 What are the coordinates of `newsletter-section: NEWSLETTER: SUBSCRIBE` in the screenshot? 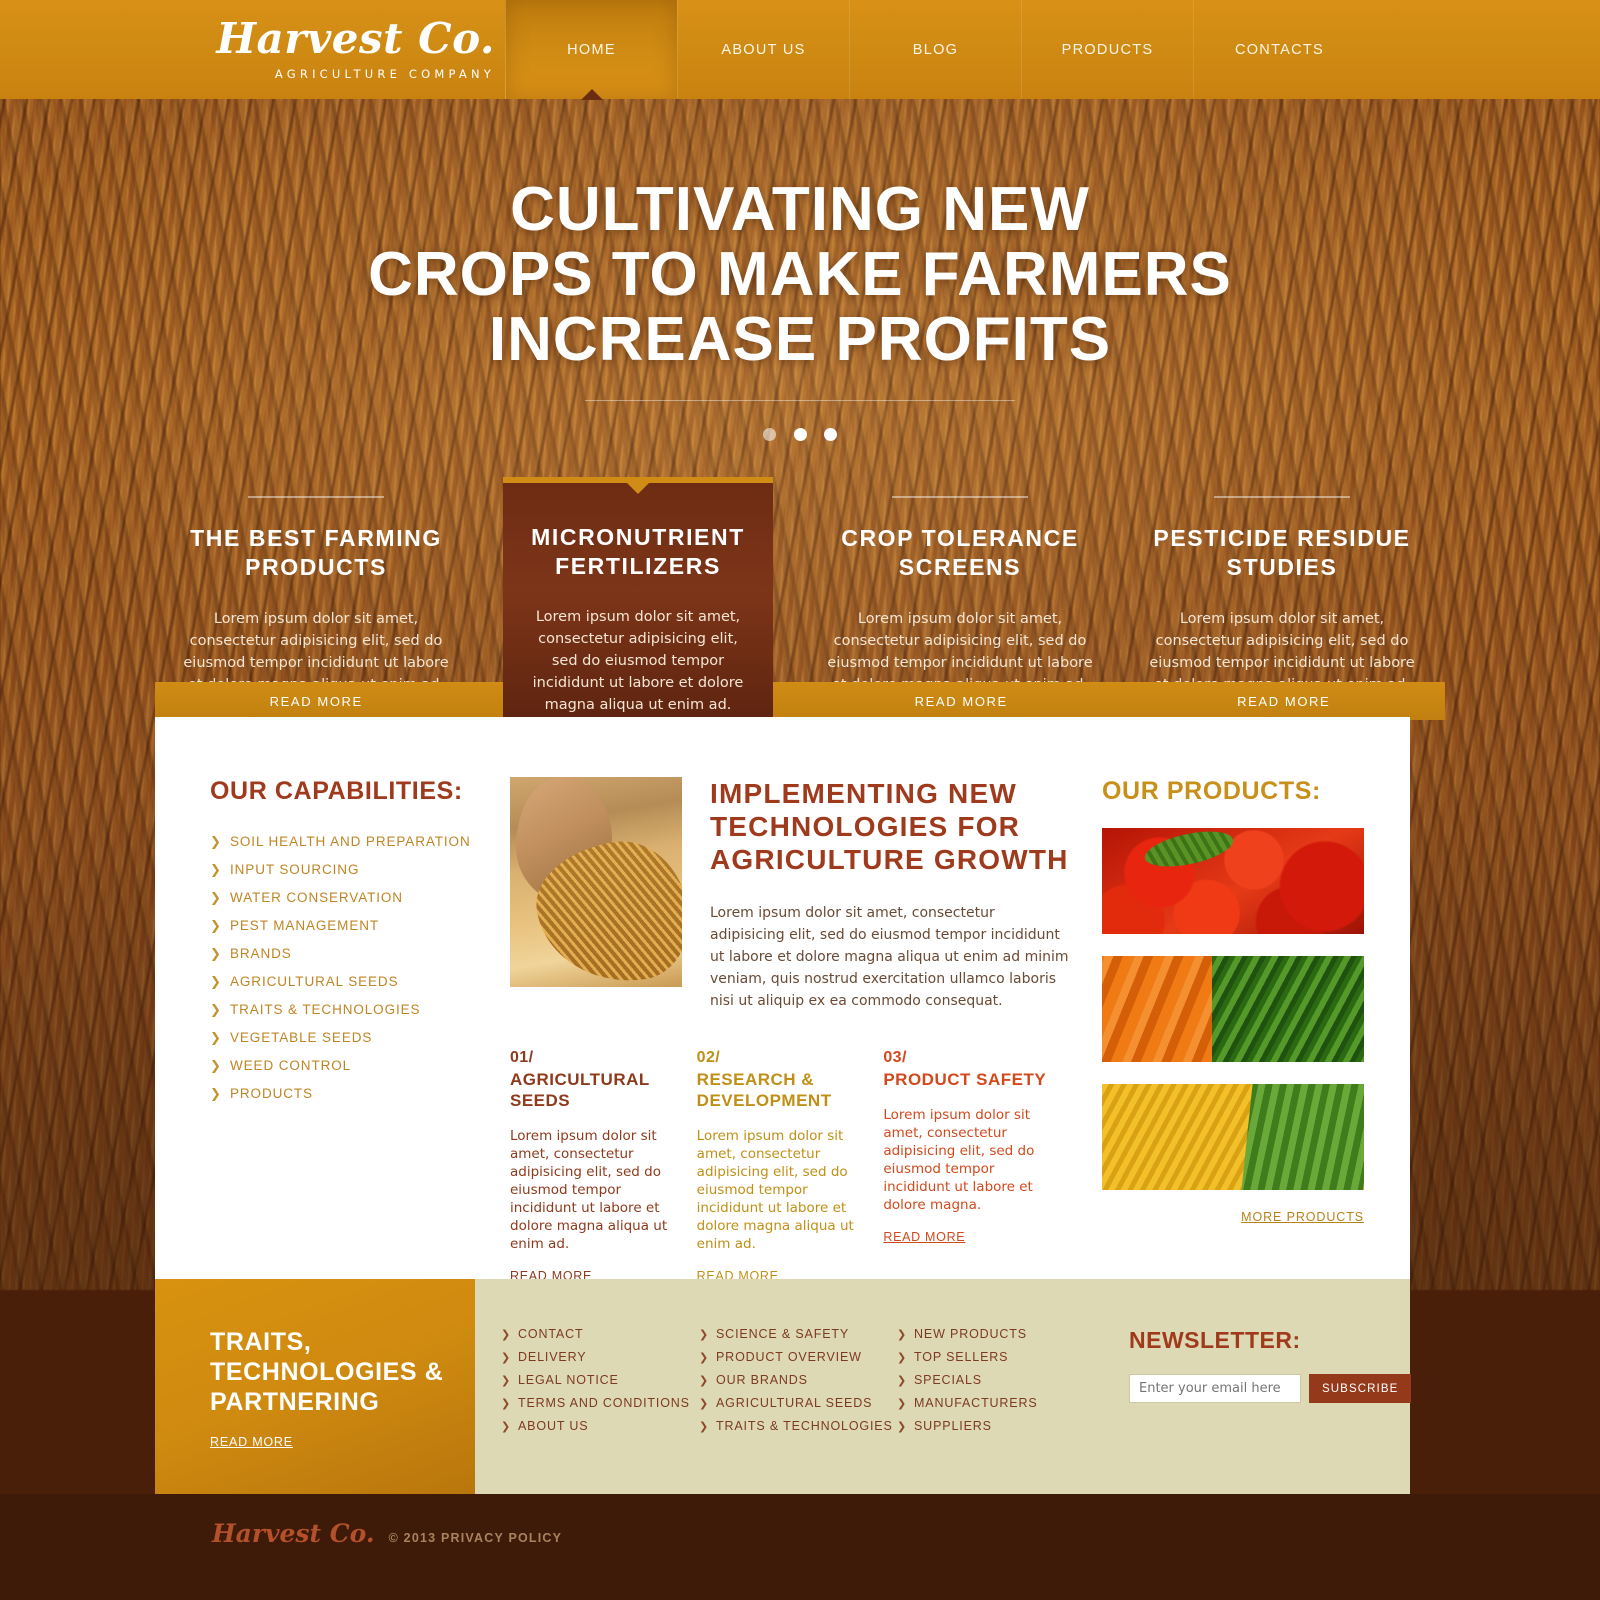 It's located at (1253, 1410).